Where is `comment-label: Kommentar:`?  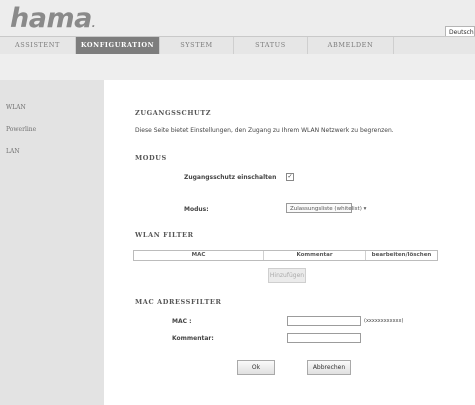 comment-label: Kommentar: is located at coordinates (193, 338).